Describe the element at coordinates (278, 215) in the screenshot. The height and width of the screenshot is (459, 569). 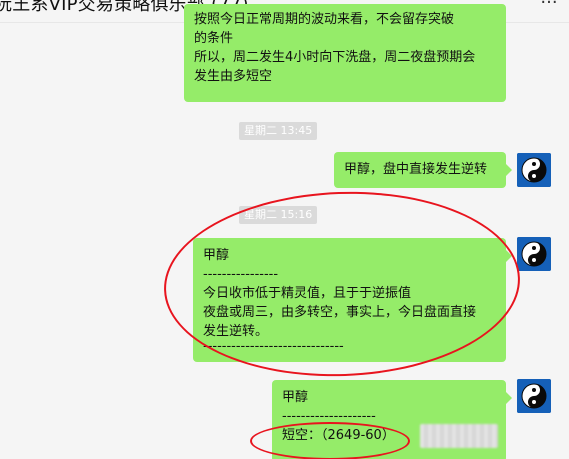
I see `timestamp: 星期二 15:16` at that location.